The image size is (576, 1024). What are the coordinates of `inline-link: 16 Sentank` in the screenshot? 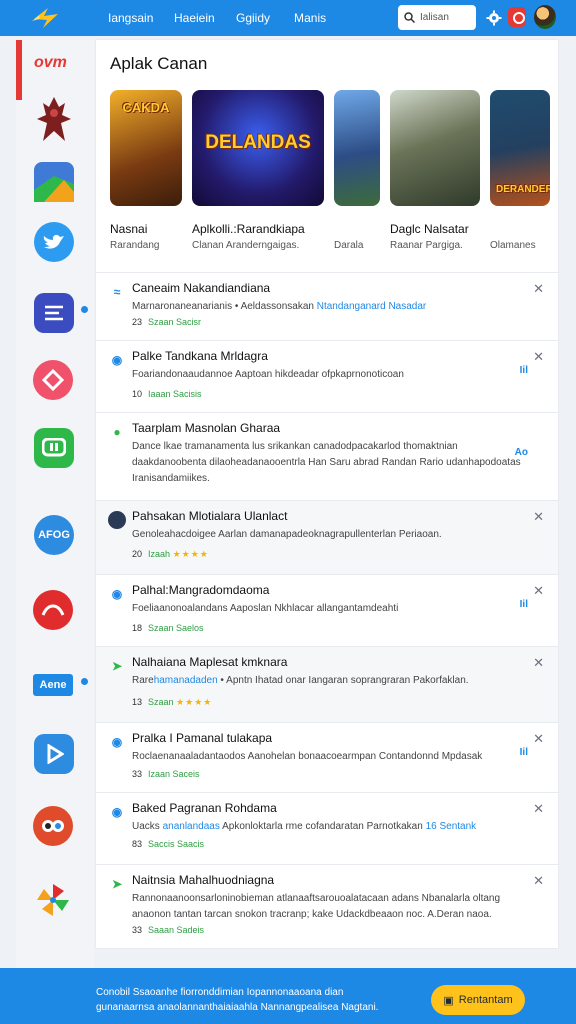 It's located at (451, 826).